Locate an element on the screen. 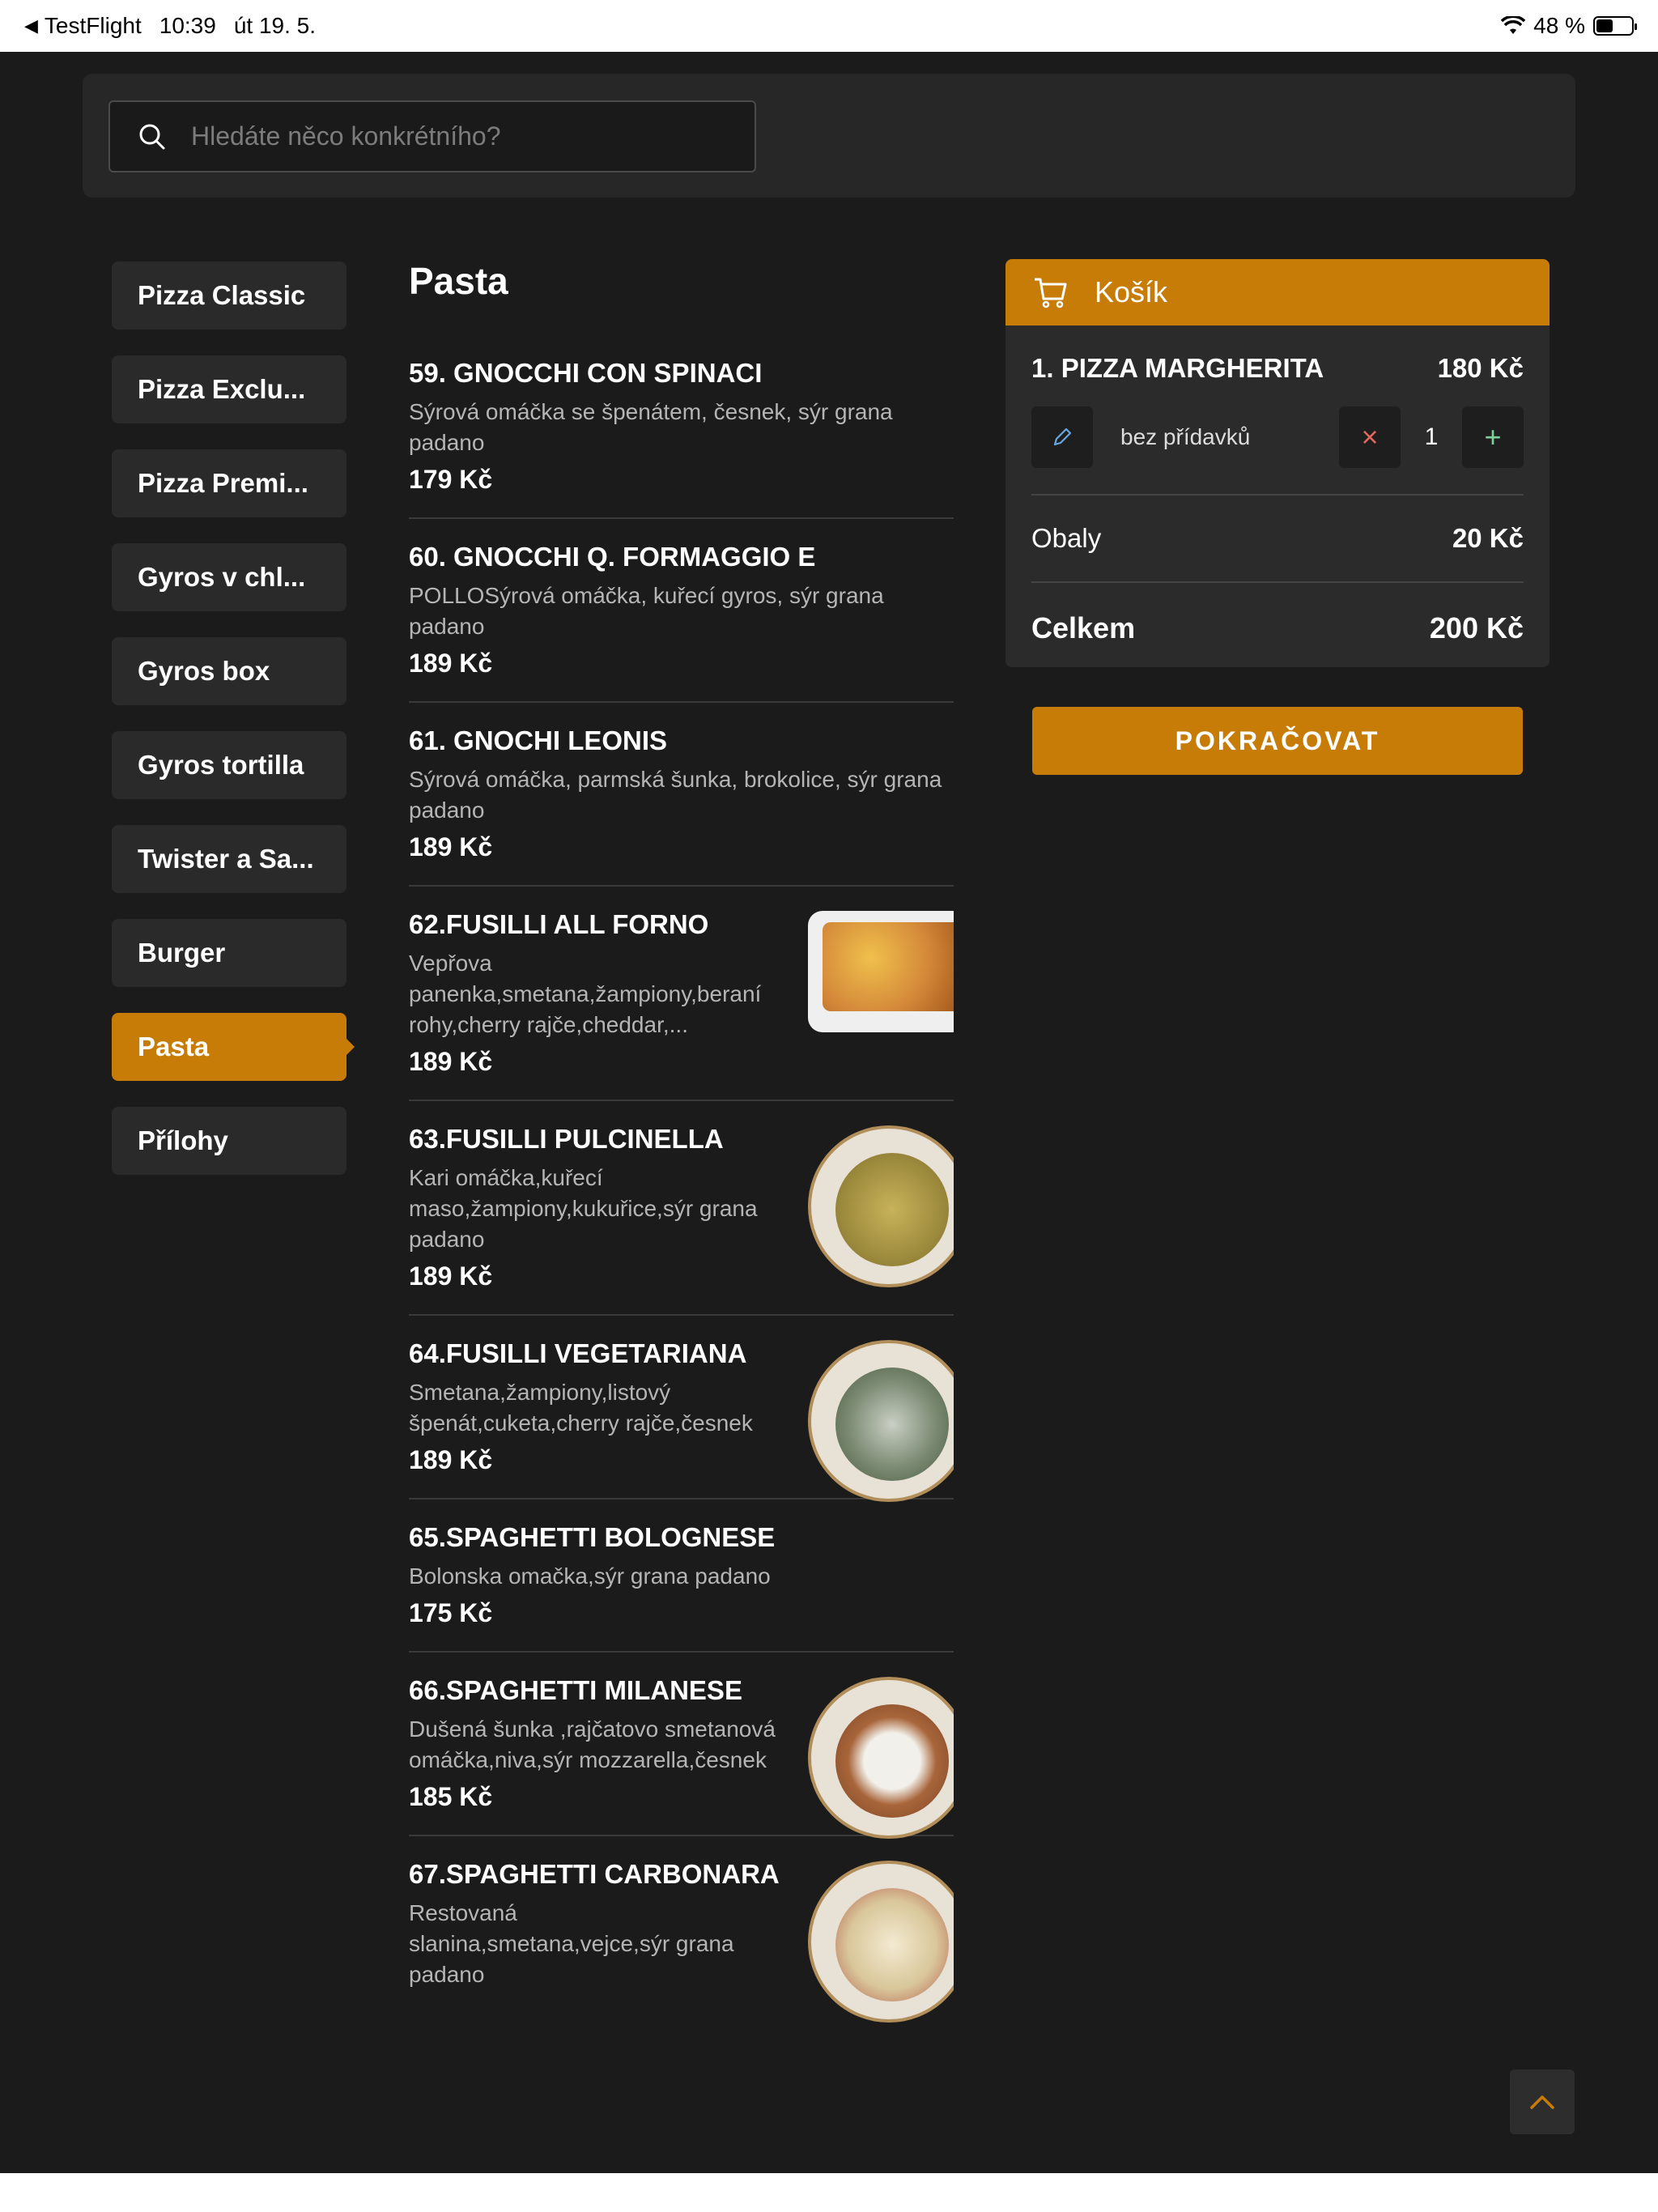 The image size is (1658, 2212). category-gyros-box: Gyros box is located at coordinates (229, 671).